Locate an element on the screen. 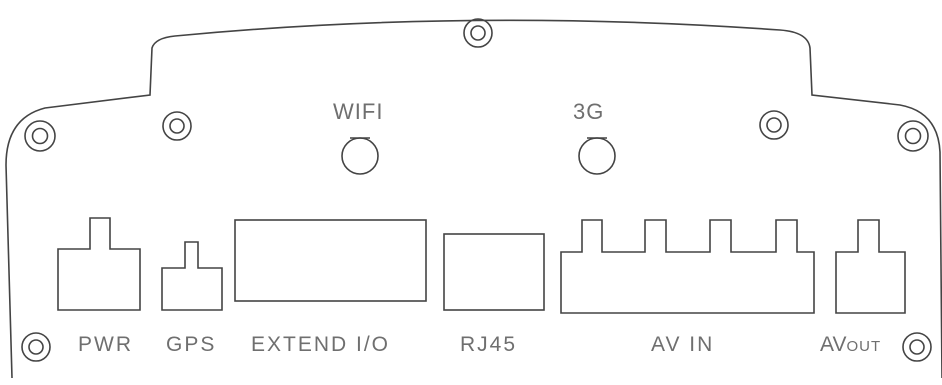 Image resolution: width=942 pixels, height=385 pixels. wifi-label: WIFI is located at coordinates (358, 111).